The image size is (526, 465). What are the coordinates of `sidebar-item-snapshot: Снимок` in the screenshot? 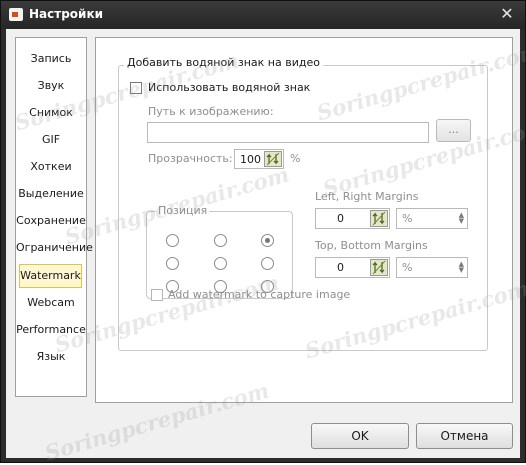 It's located at (51, 113).